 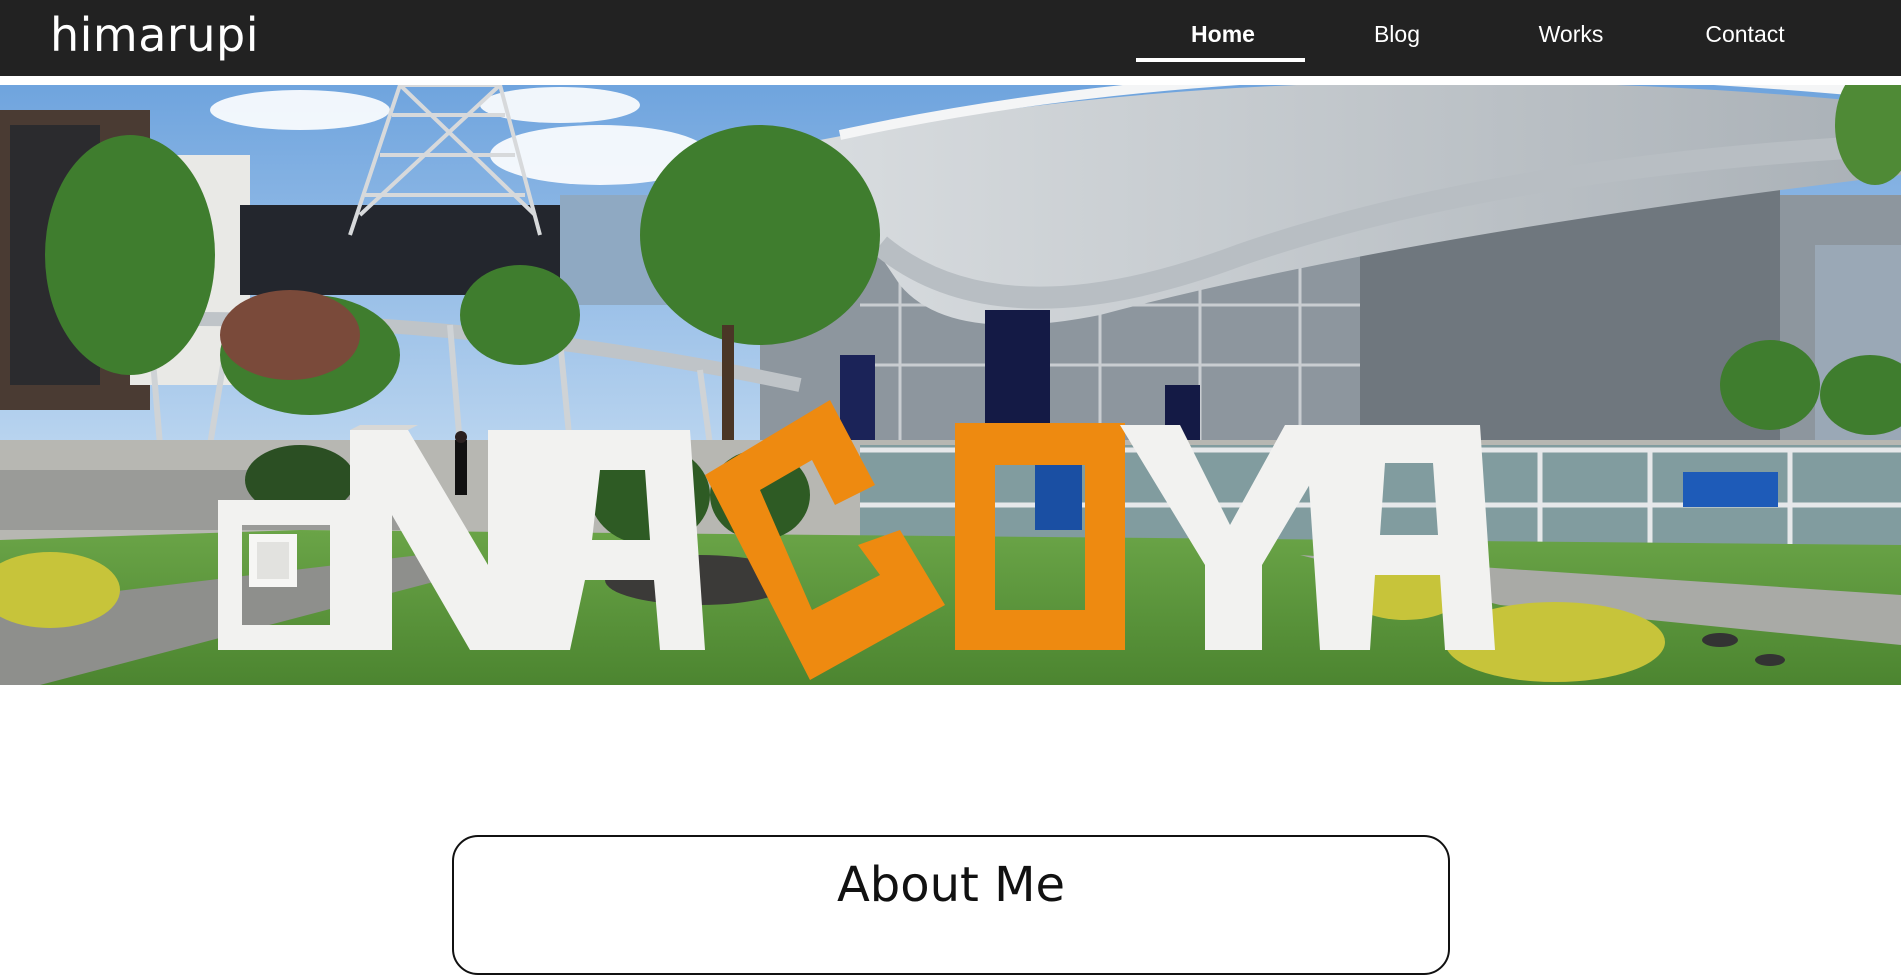 I want to click on nav-works: Works, so click(x=1571, y=38).